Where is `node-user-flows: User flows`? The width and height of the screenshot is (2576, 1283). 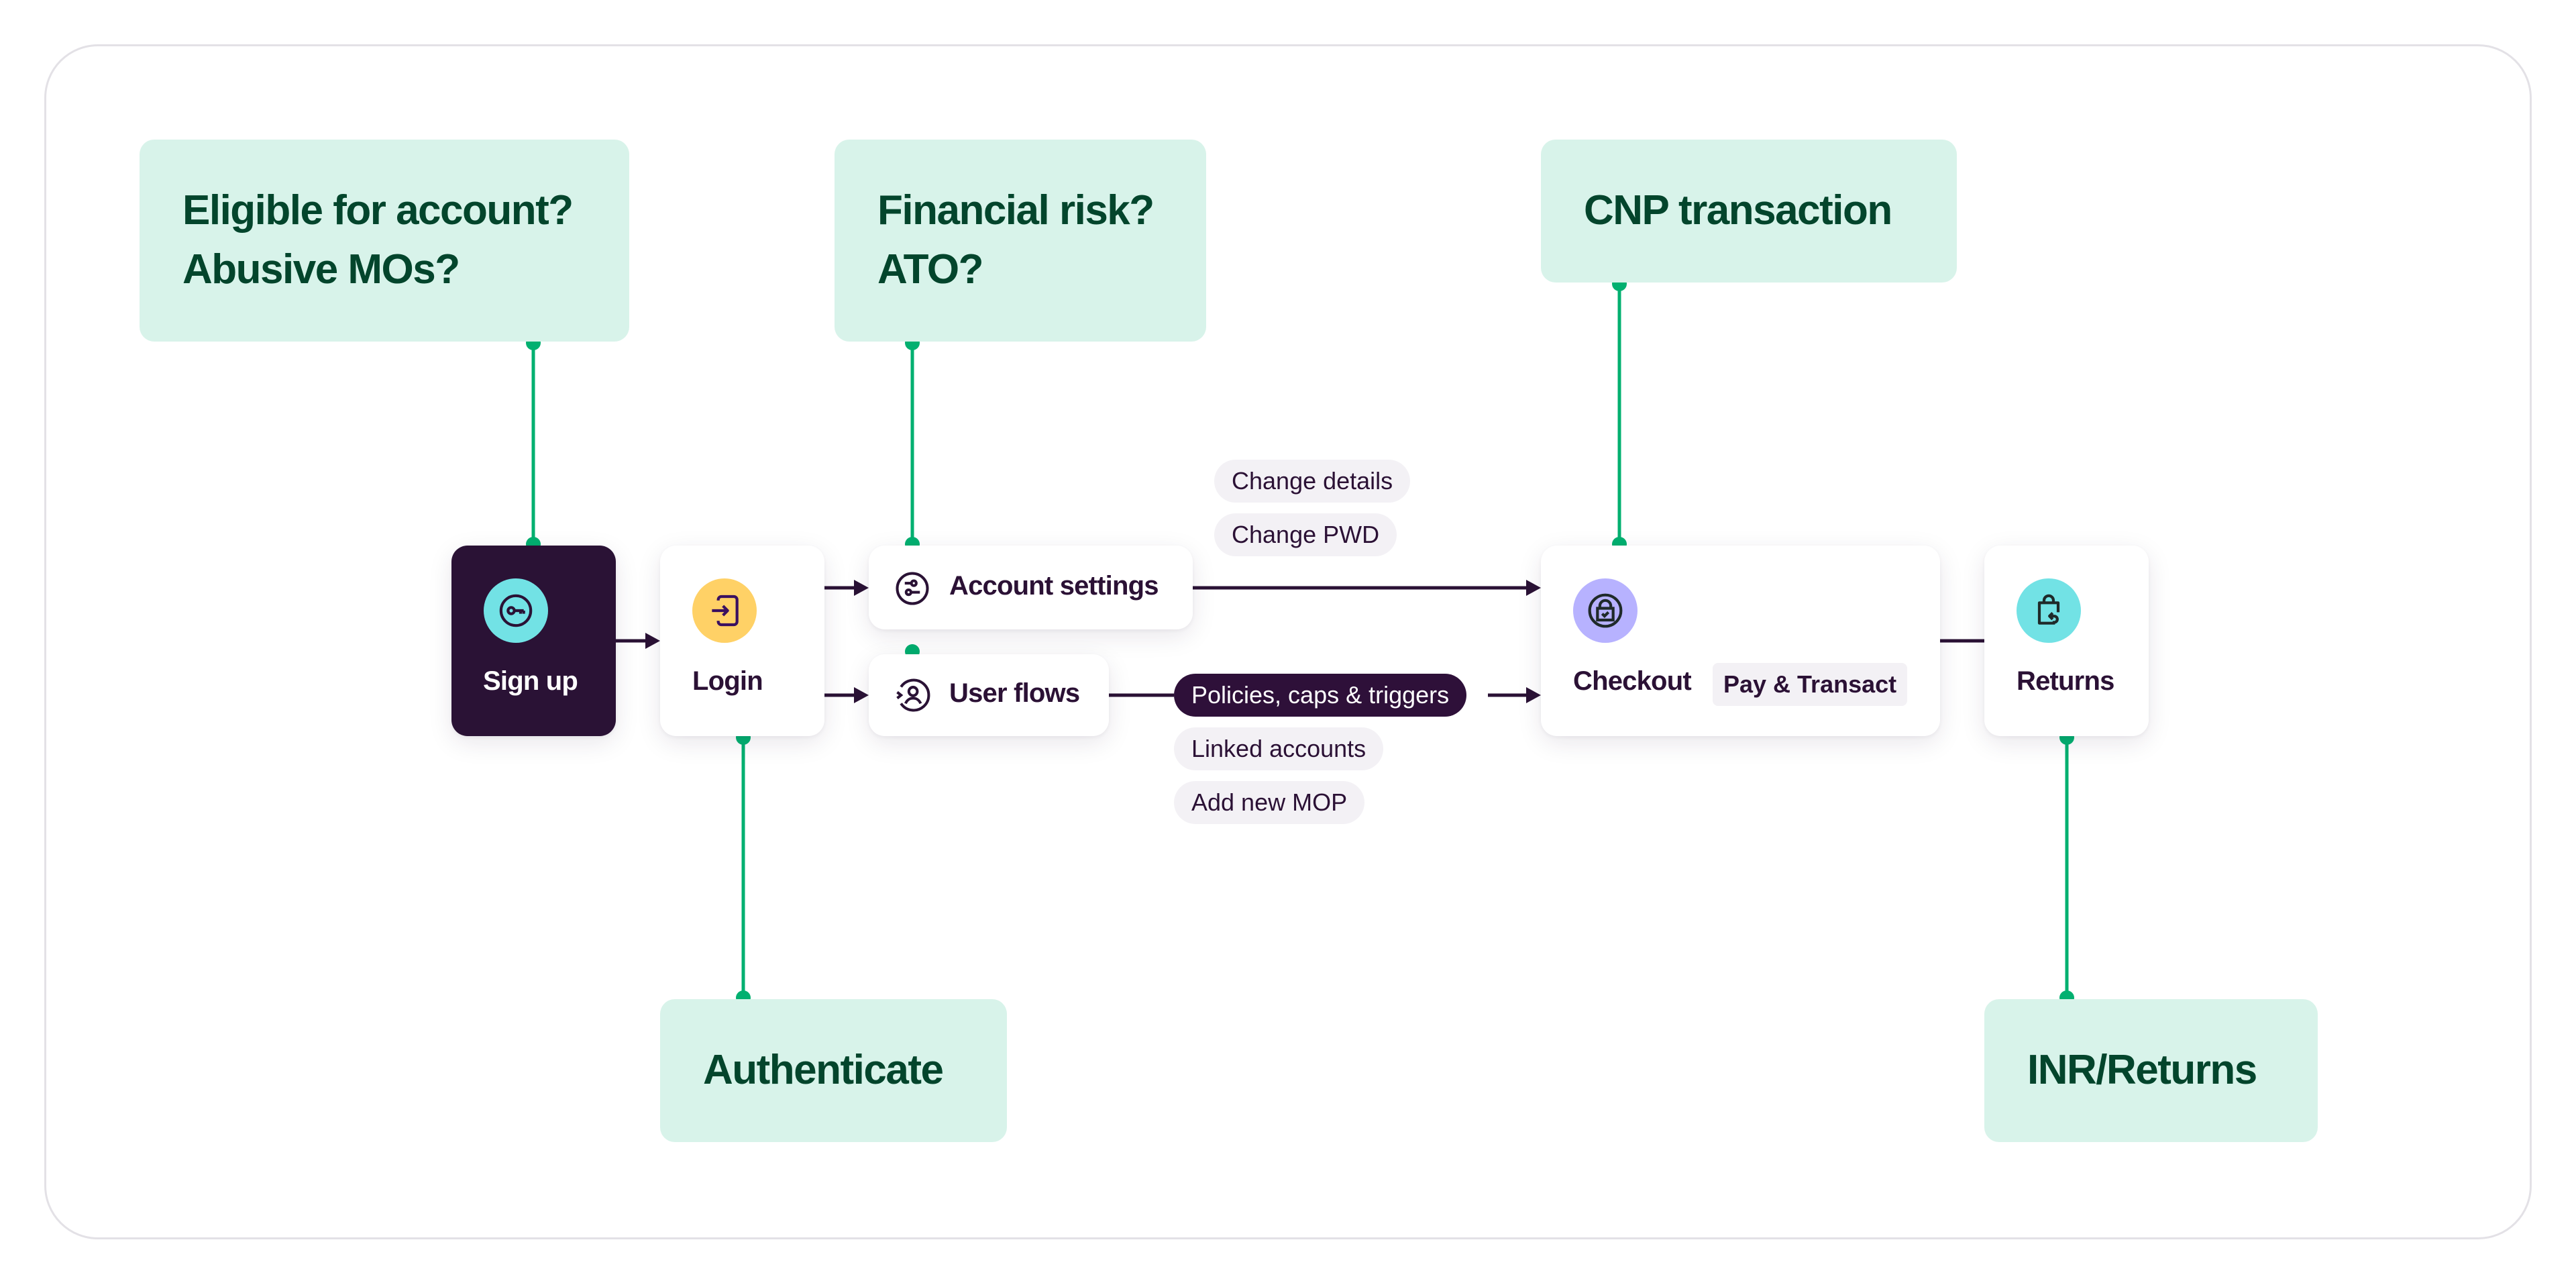 node-user-flows: User flows is located at coordinates (989, 695).